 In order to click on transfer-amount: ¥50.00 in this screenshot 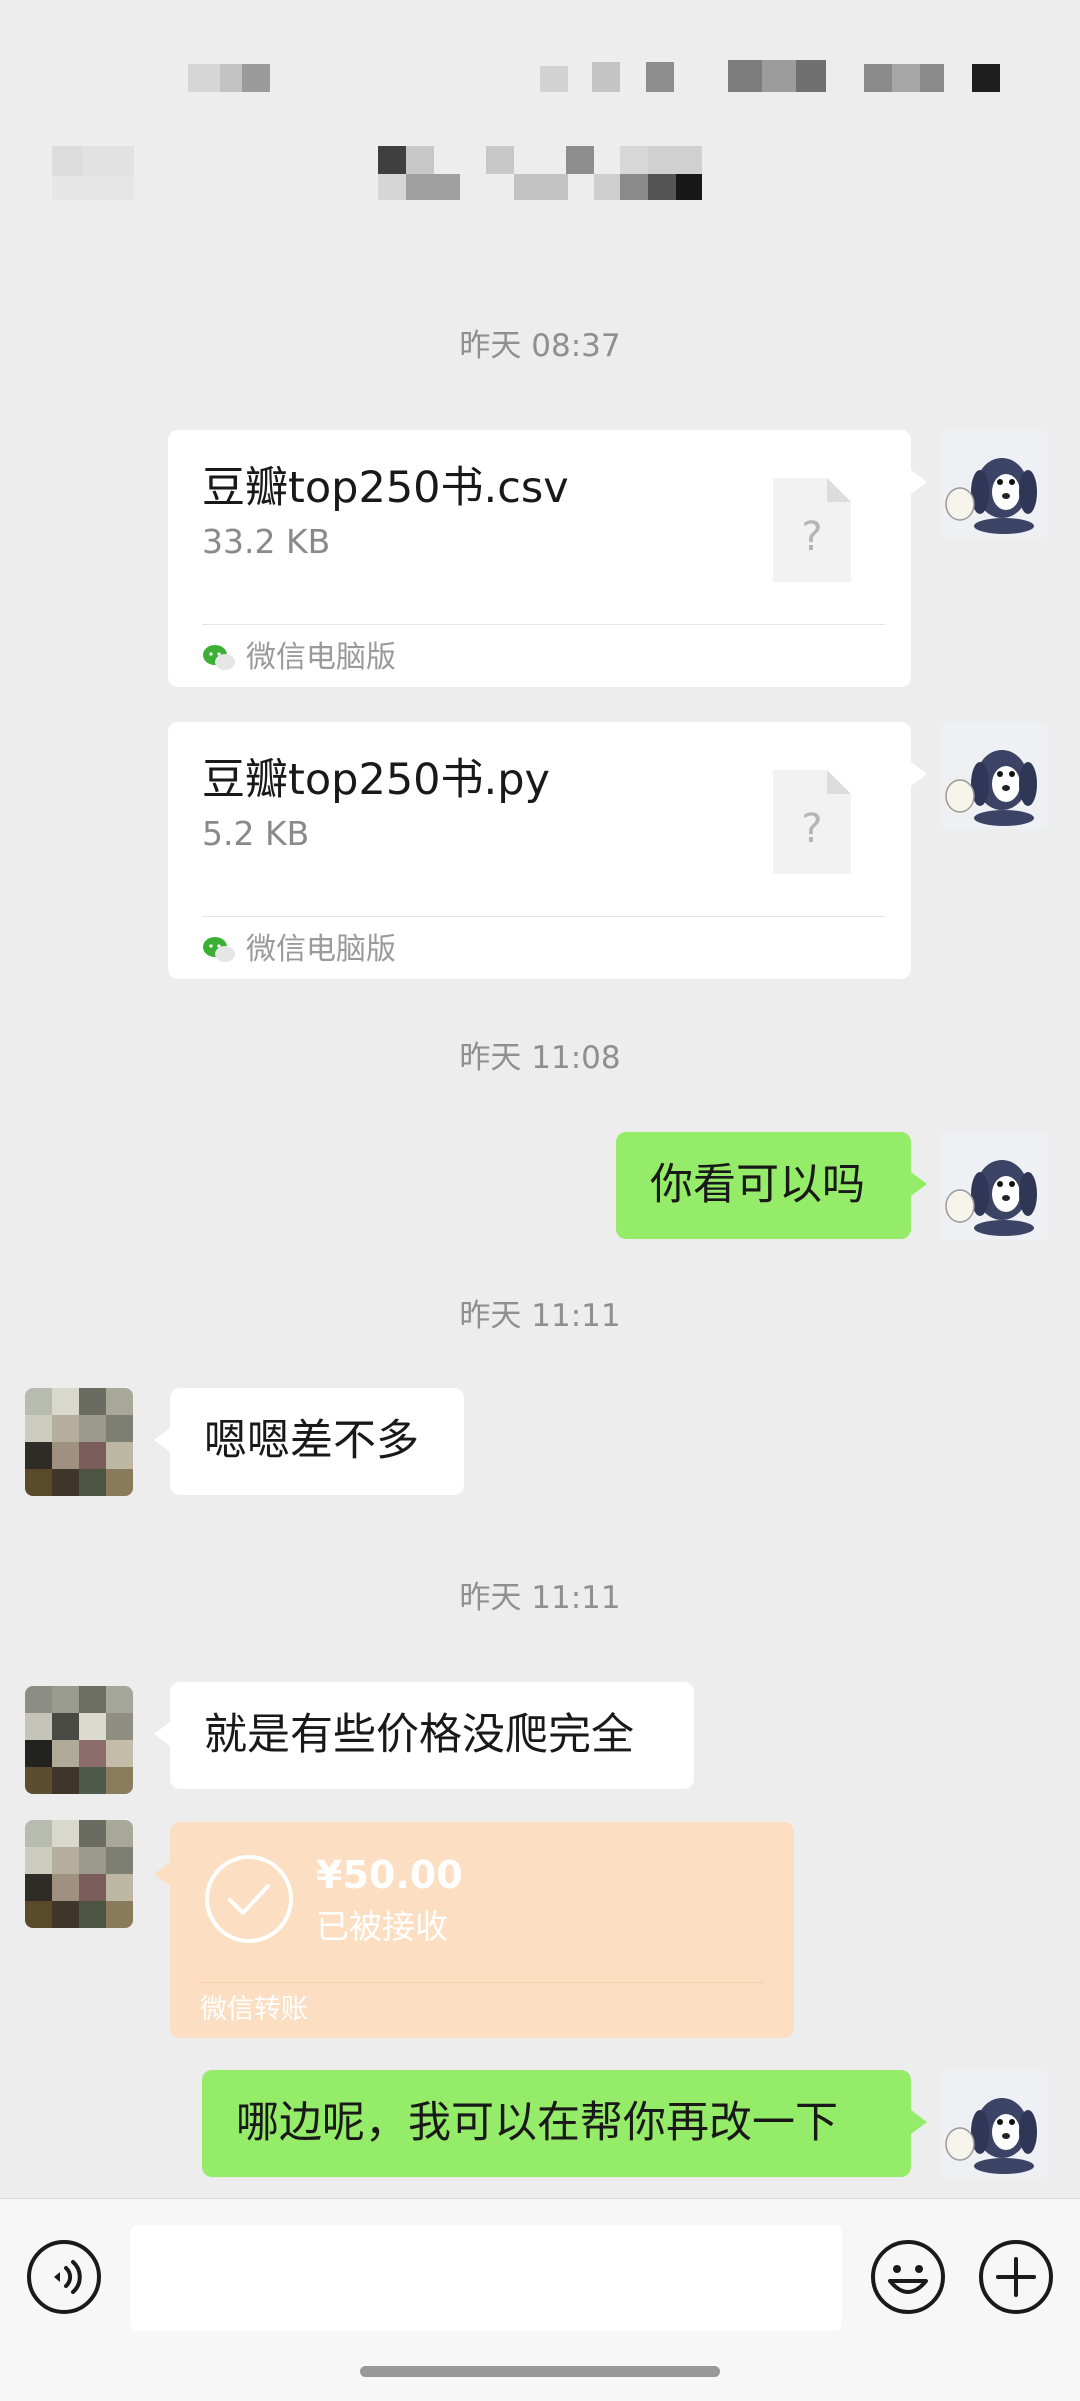, I will do `click(389, 1875)`.